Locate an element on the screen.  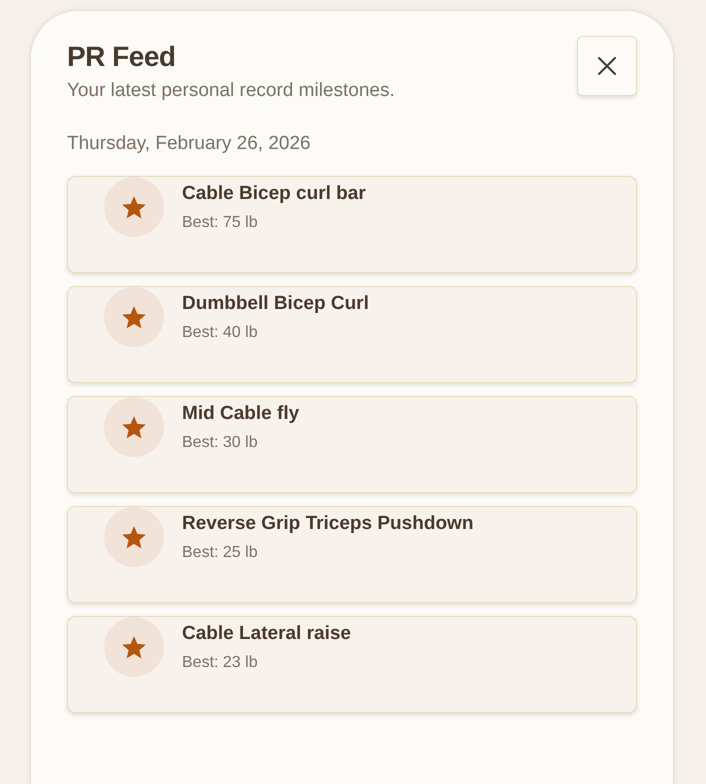
date-heading: Thursday, February 26, 2026 is located at coordinates (189, 144).